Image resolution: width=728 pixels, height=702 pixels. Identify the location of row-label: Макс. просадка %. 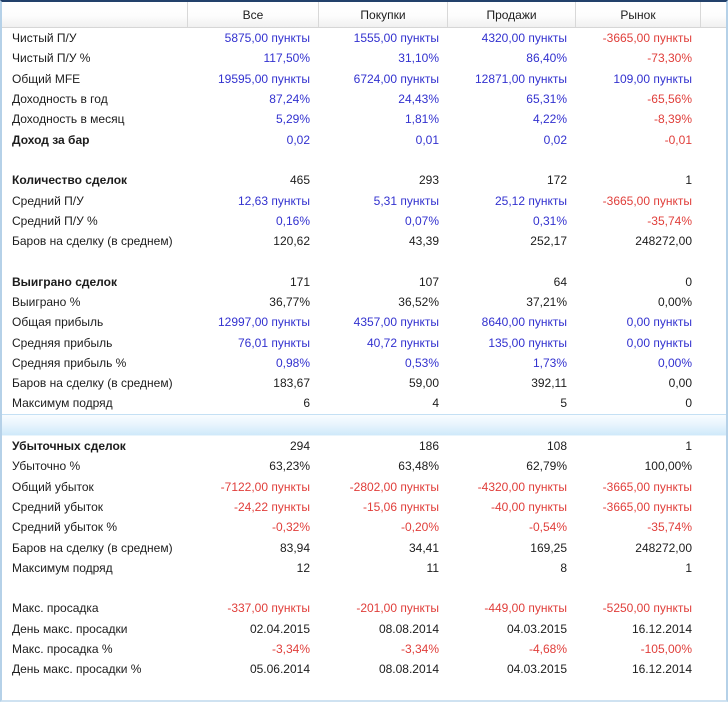
(62, 649).